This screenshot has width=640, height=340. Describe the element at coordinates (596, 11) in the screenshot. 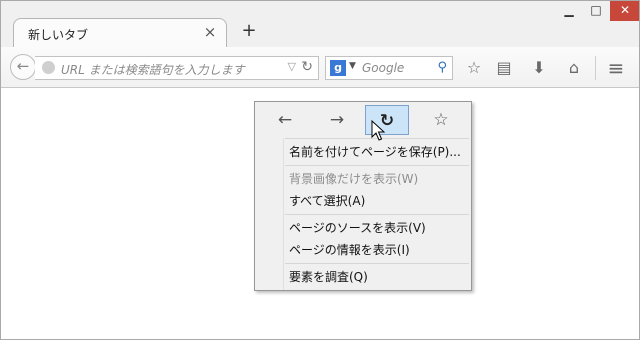

I see `maximize-button: □` at that location.